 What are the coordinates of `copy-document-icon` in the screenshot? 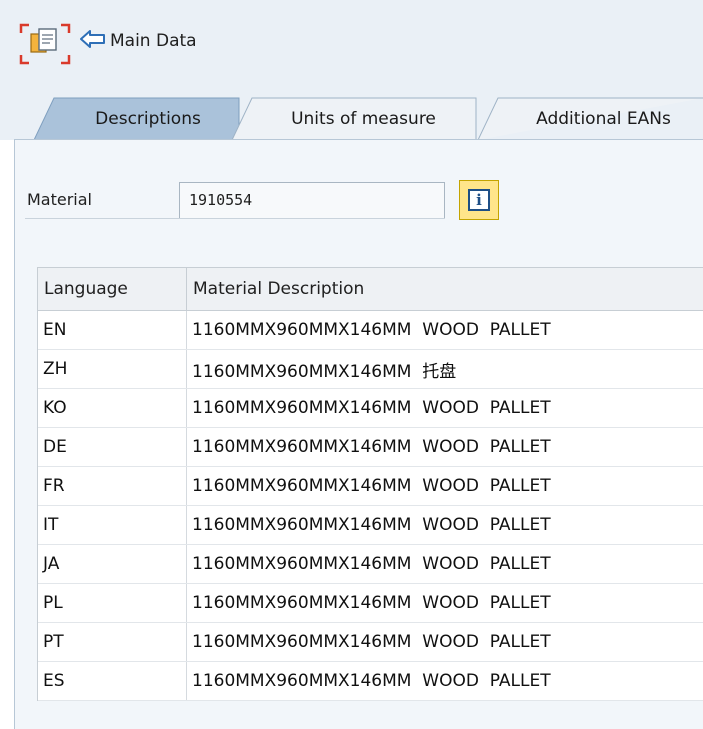 It's located at (45, 44).